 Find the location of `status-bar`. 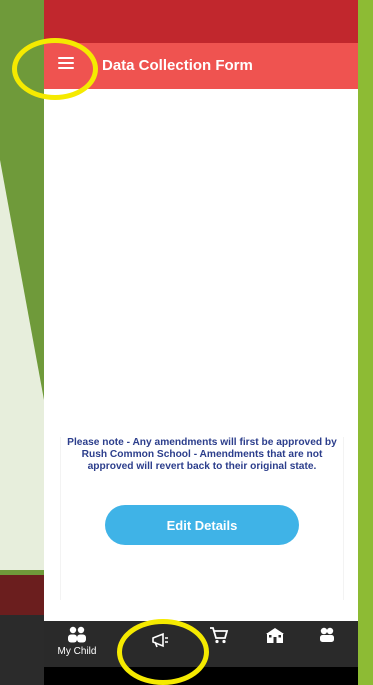

status-bar is located at coordinates (201, 21).